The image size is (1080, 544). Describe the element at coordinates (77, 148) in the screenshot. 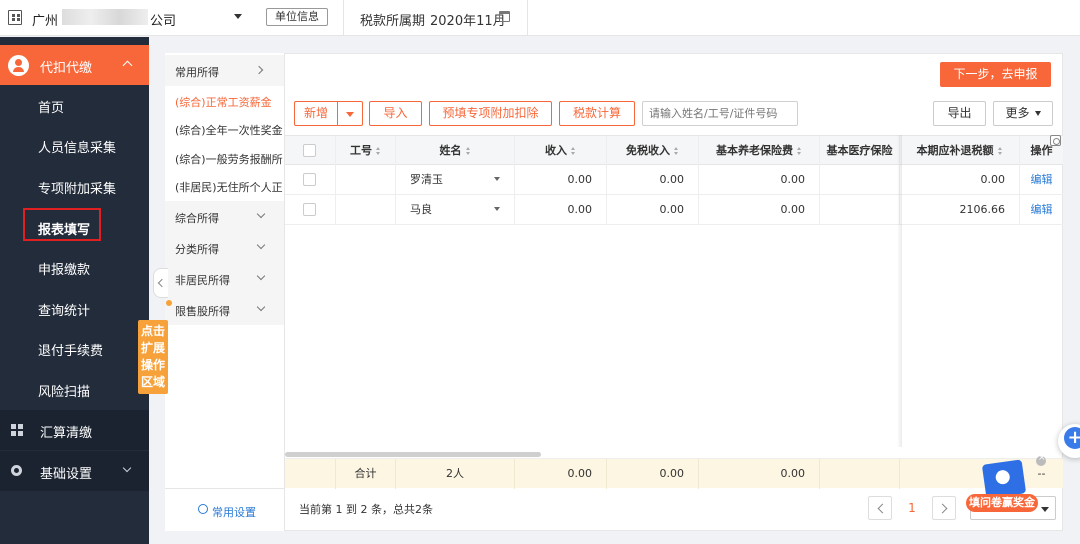

I see `sidebar-item-label: 人员信息采集` at that location.